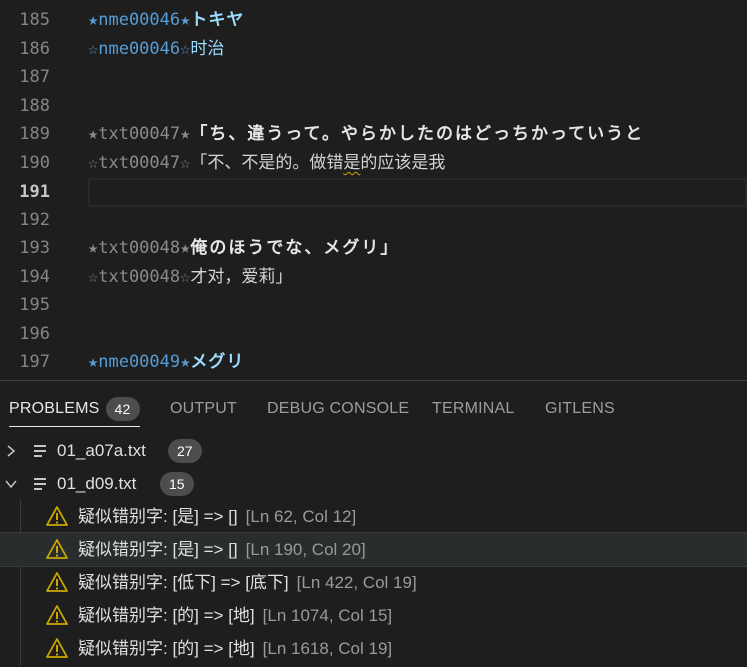 The width and height of the screenshot is (747, 667). I want to click on code-line: 193 ★txt00048★俺のほうでな、メグリ」, so click(373, 248).